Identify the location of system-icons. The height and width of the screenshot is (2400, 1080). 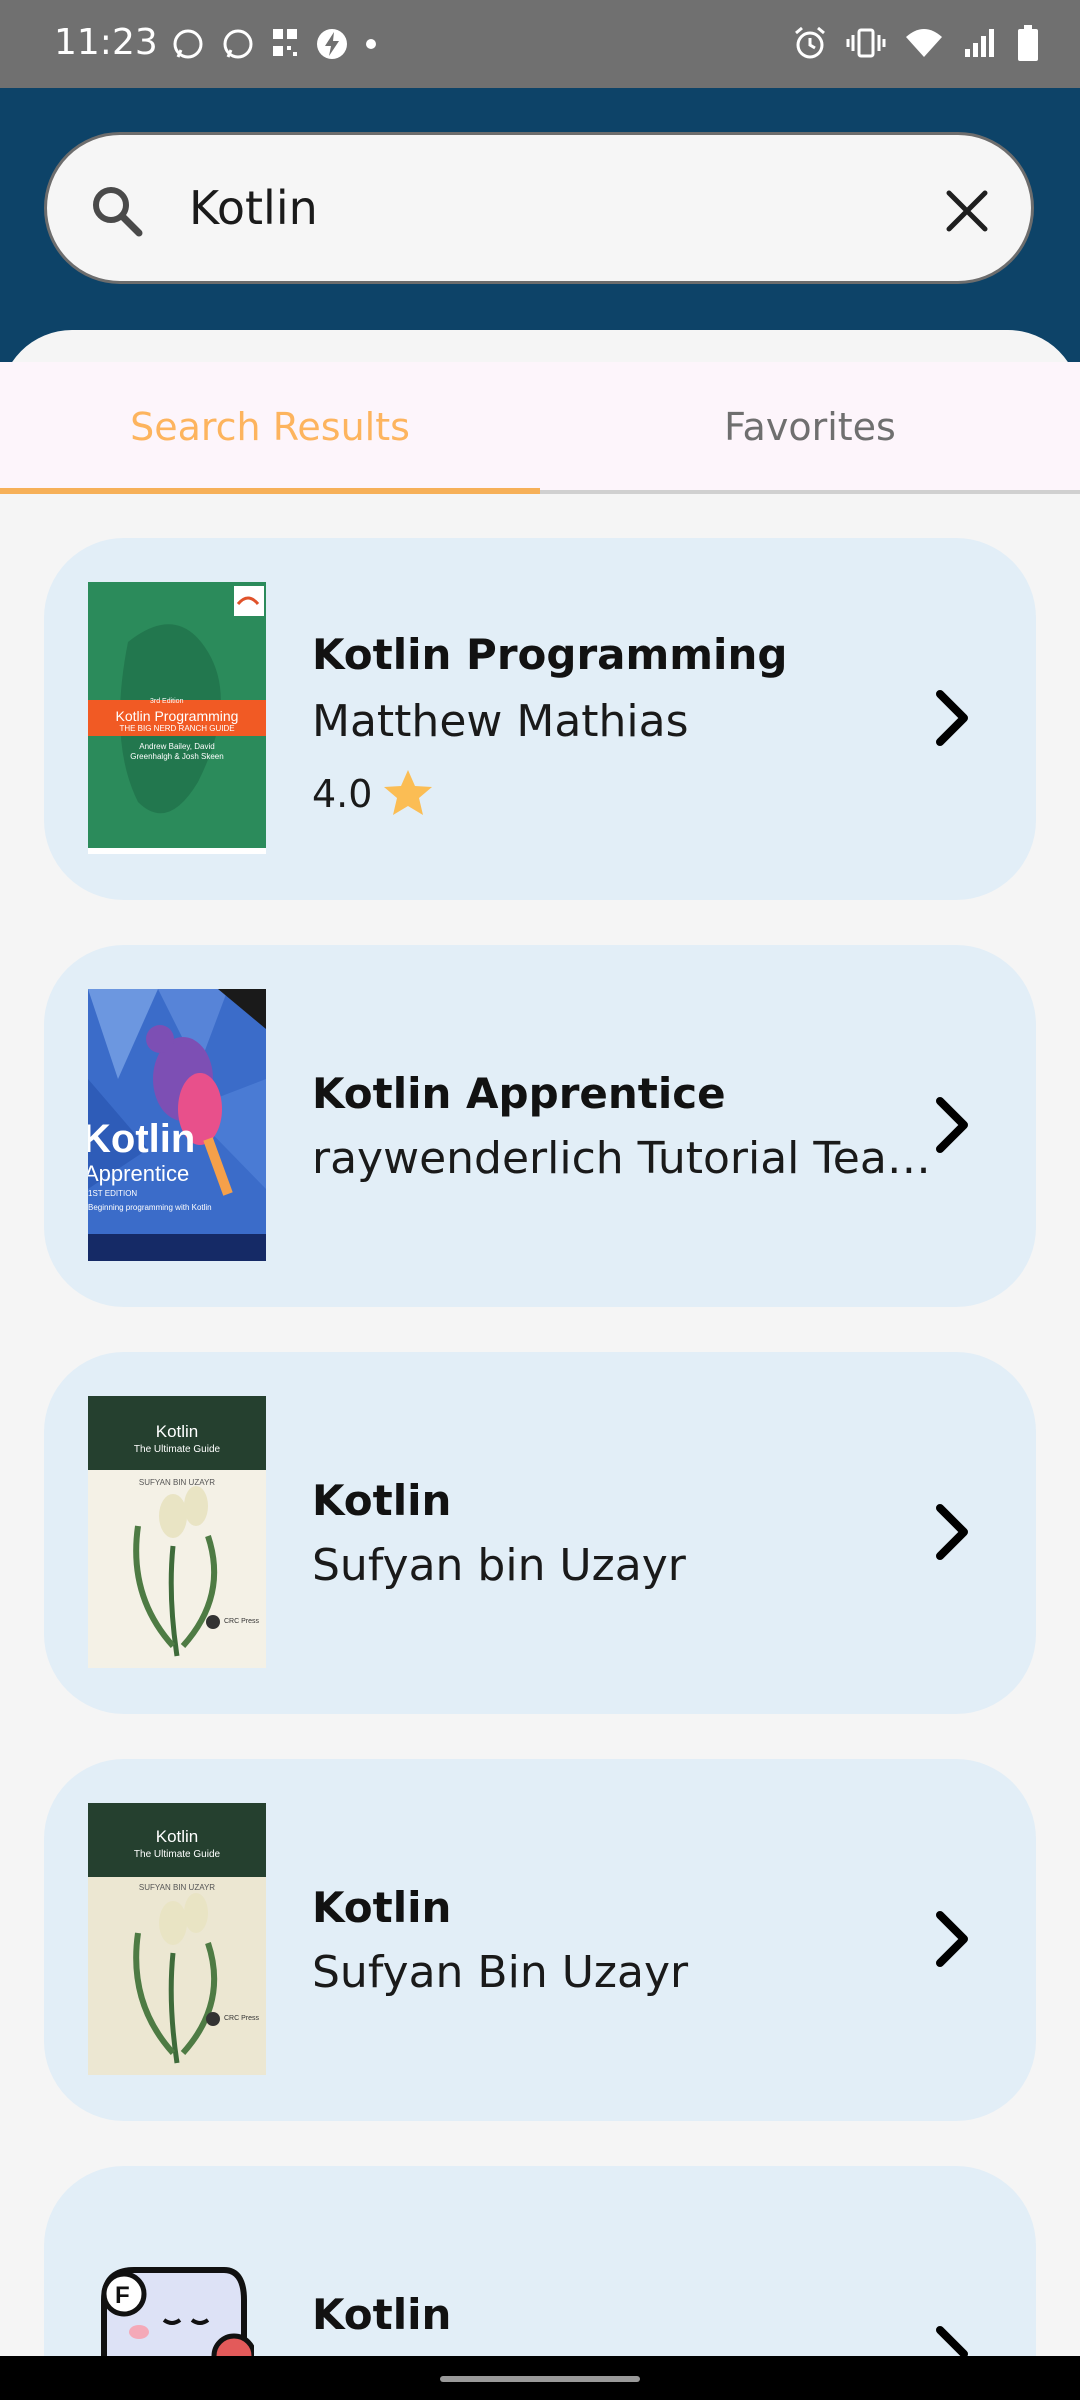
(916, 43).